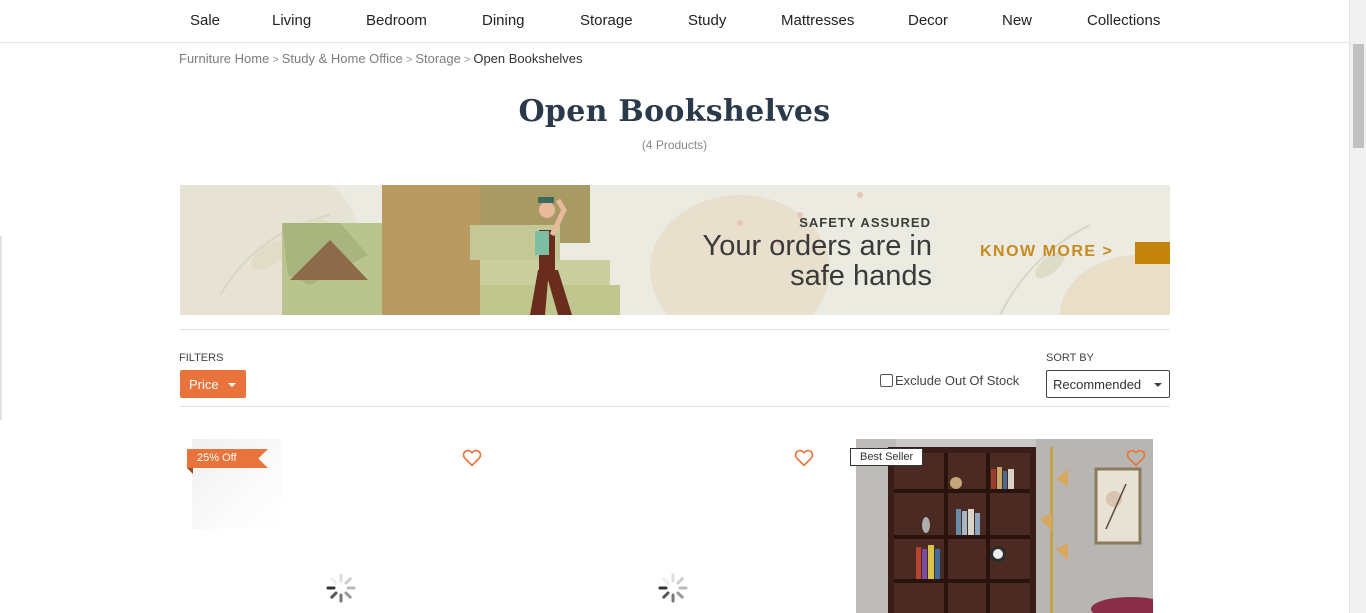 The image size is (1366, 613). Describe the element at coordinates (190, 471) in the screenshot. I see `badge-fold` at that location.